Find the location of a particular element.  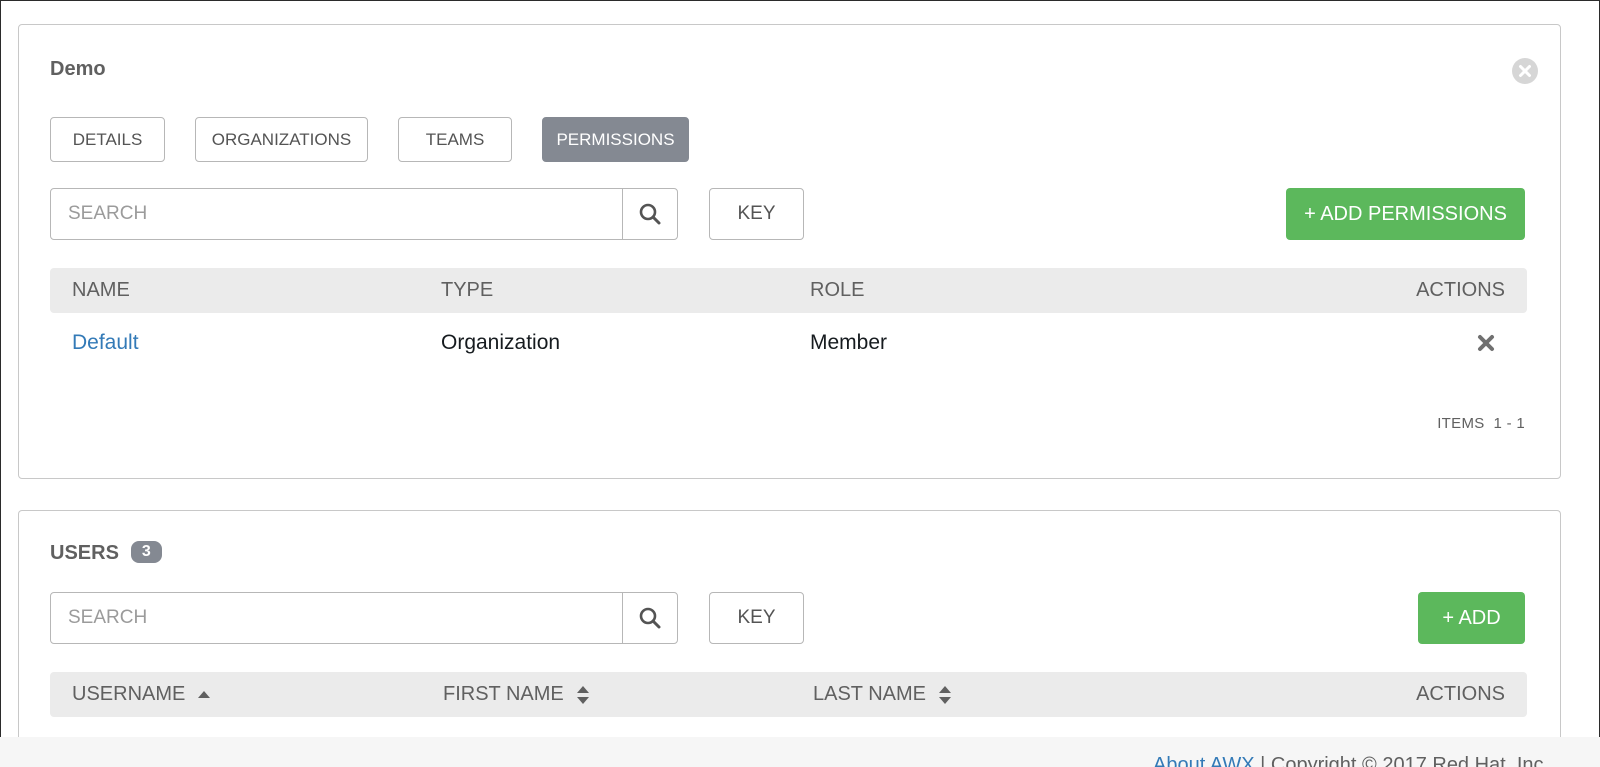

table-row: Default Organization Member is located at coordinates (788, 343).